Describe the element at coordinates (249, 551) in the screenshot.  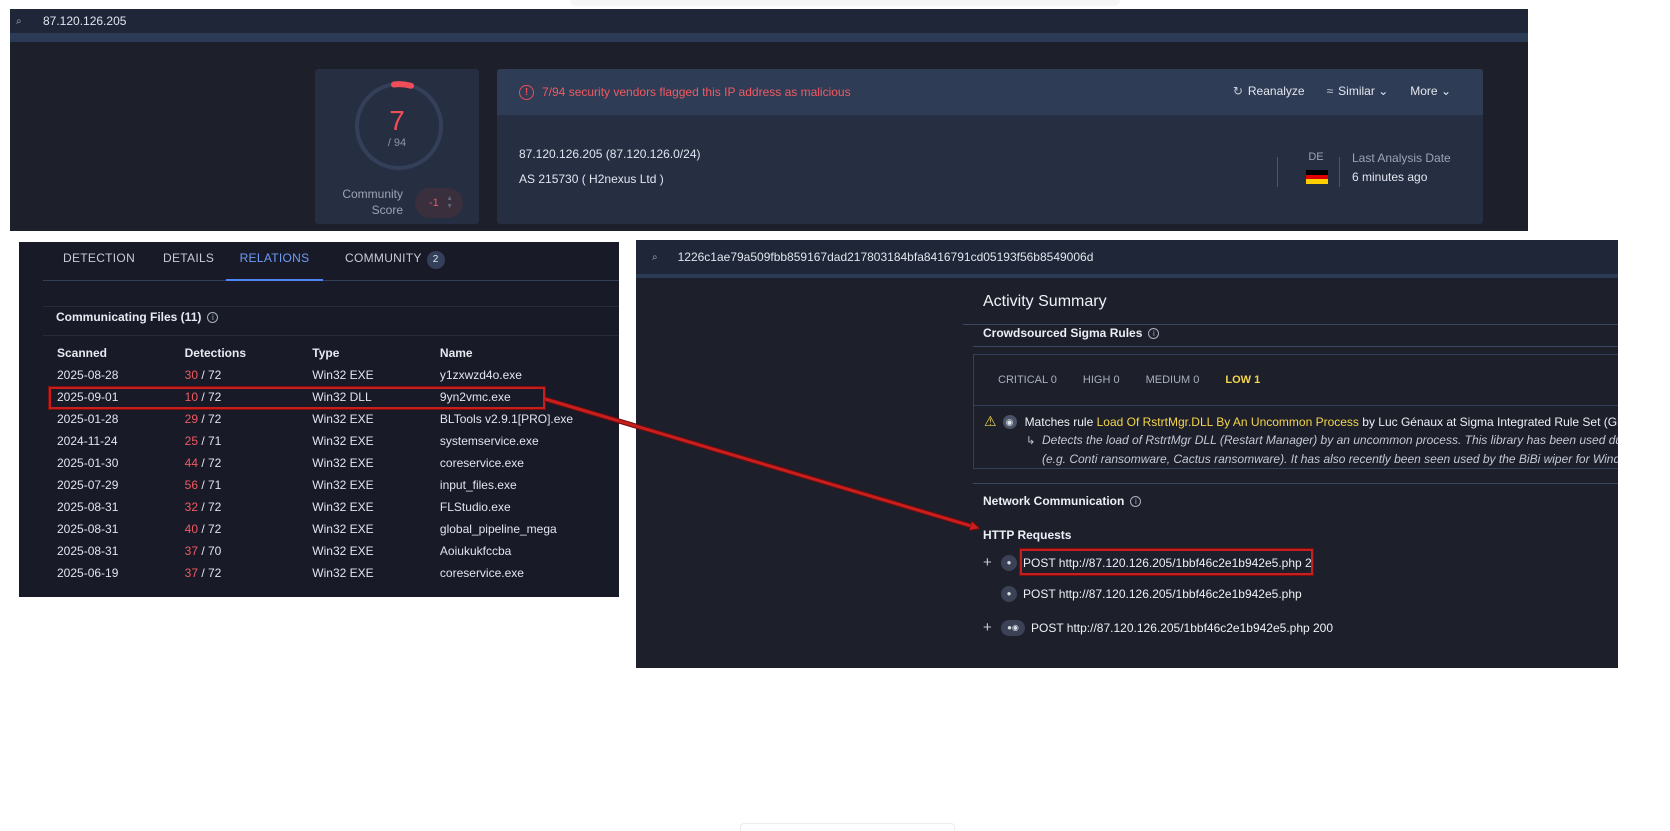
I see `detections-cell: 37 / 70` at that location.